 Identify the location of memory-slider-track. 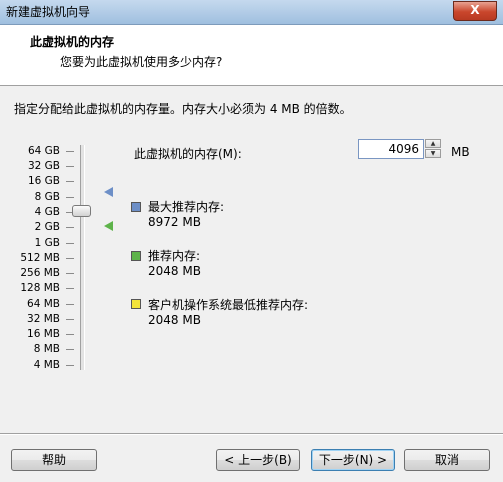
(82, 257).